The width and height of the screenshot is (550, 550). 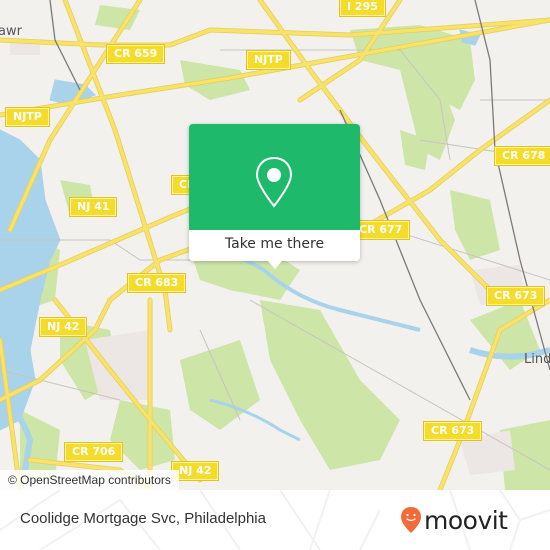 I want to click on take-me-there-button: Take me there, so click(x=274, y=245).